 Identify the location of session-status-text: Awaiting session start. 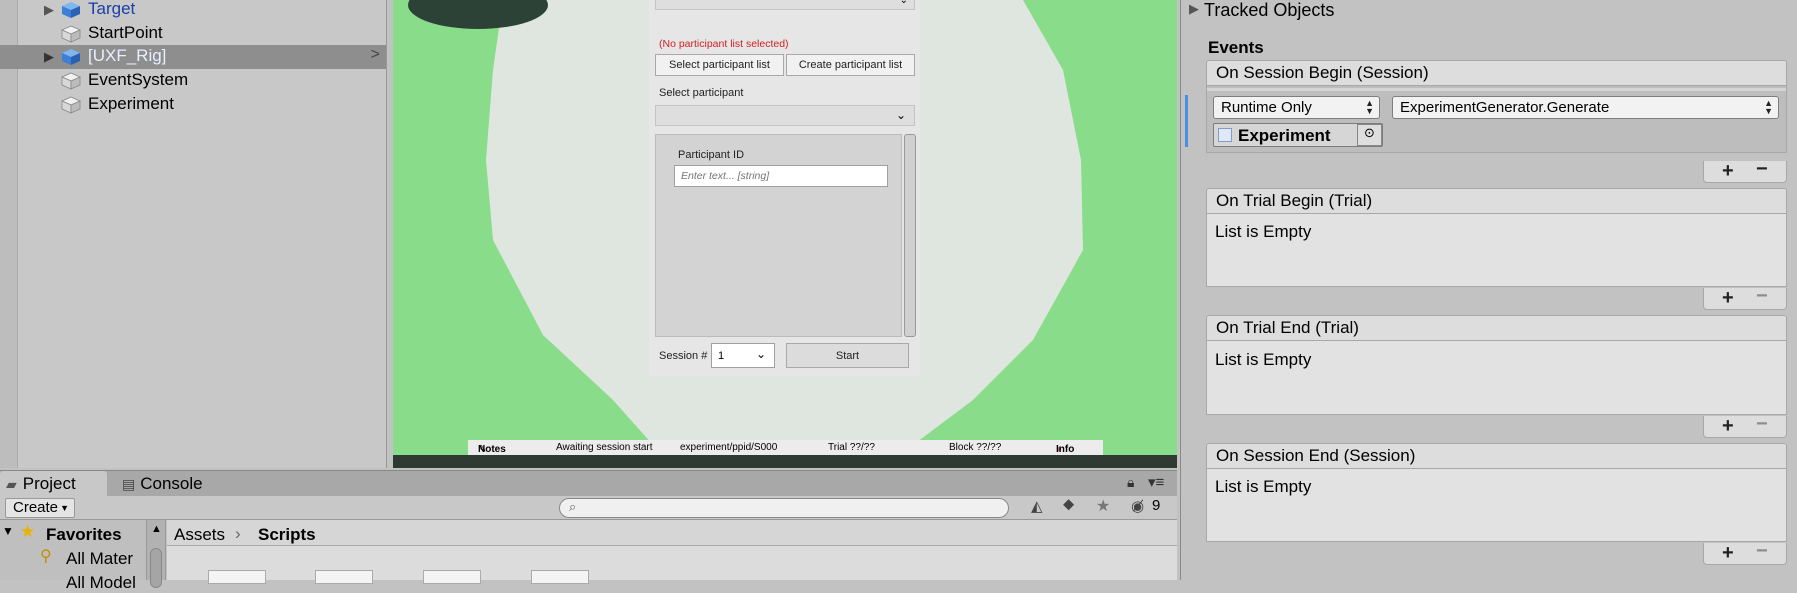
(604, 447).